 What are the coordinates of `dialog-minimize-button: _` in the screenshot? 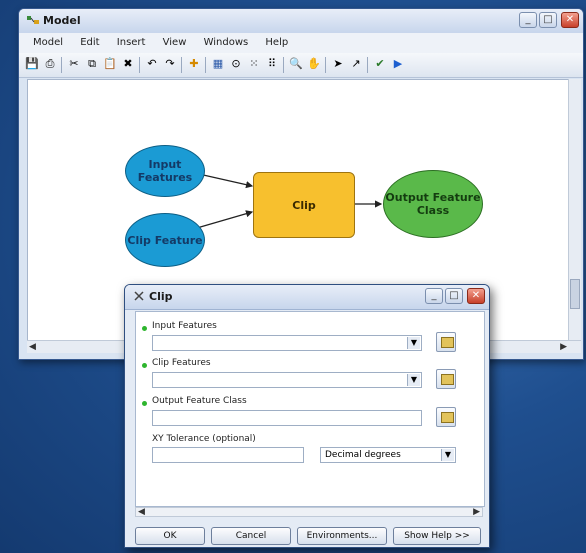 It's located at (434, 296).